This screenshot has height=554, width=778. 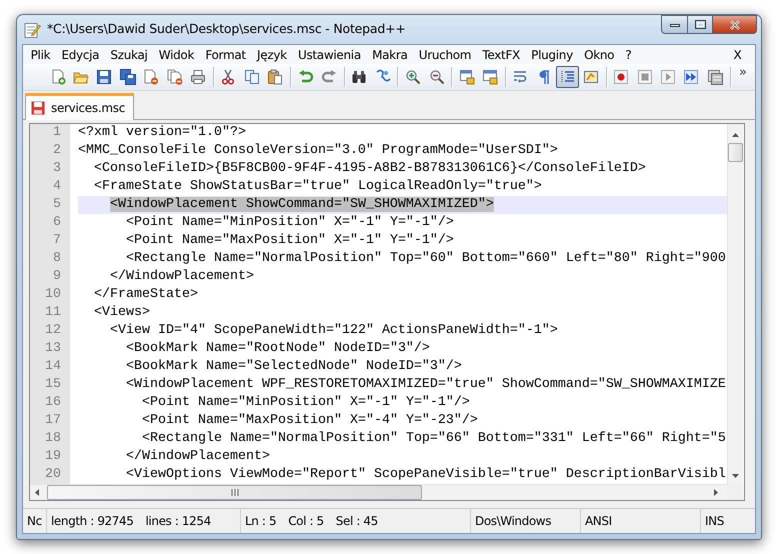 I want to click on code-line: <?xml version="1.0"?>, so click(x=162, y=132).